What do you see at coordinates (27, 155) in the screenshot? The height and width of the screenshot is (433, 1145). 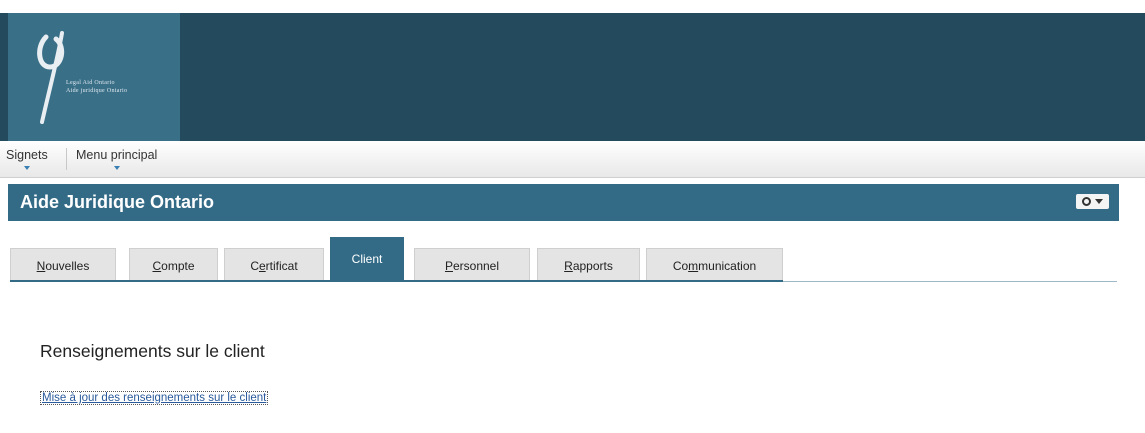 I see `bookmarks-menu-label: Signets` at bounding box center [27, 155].